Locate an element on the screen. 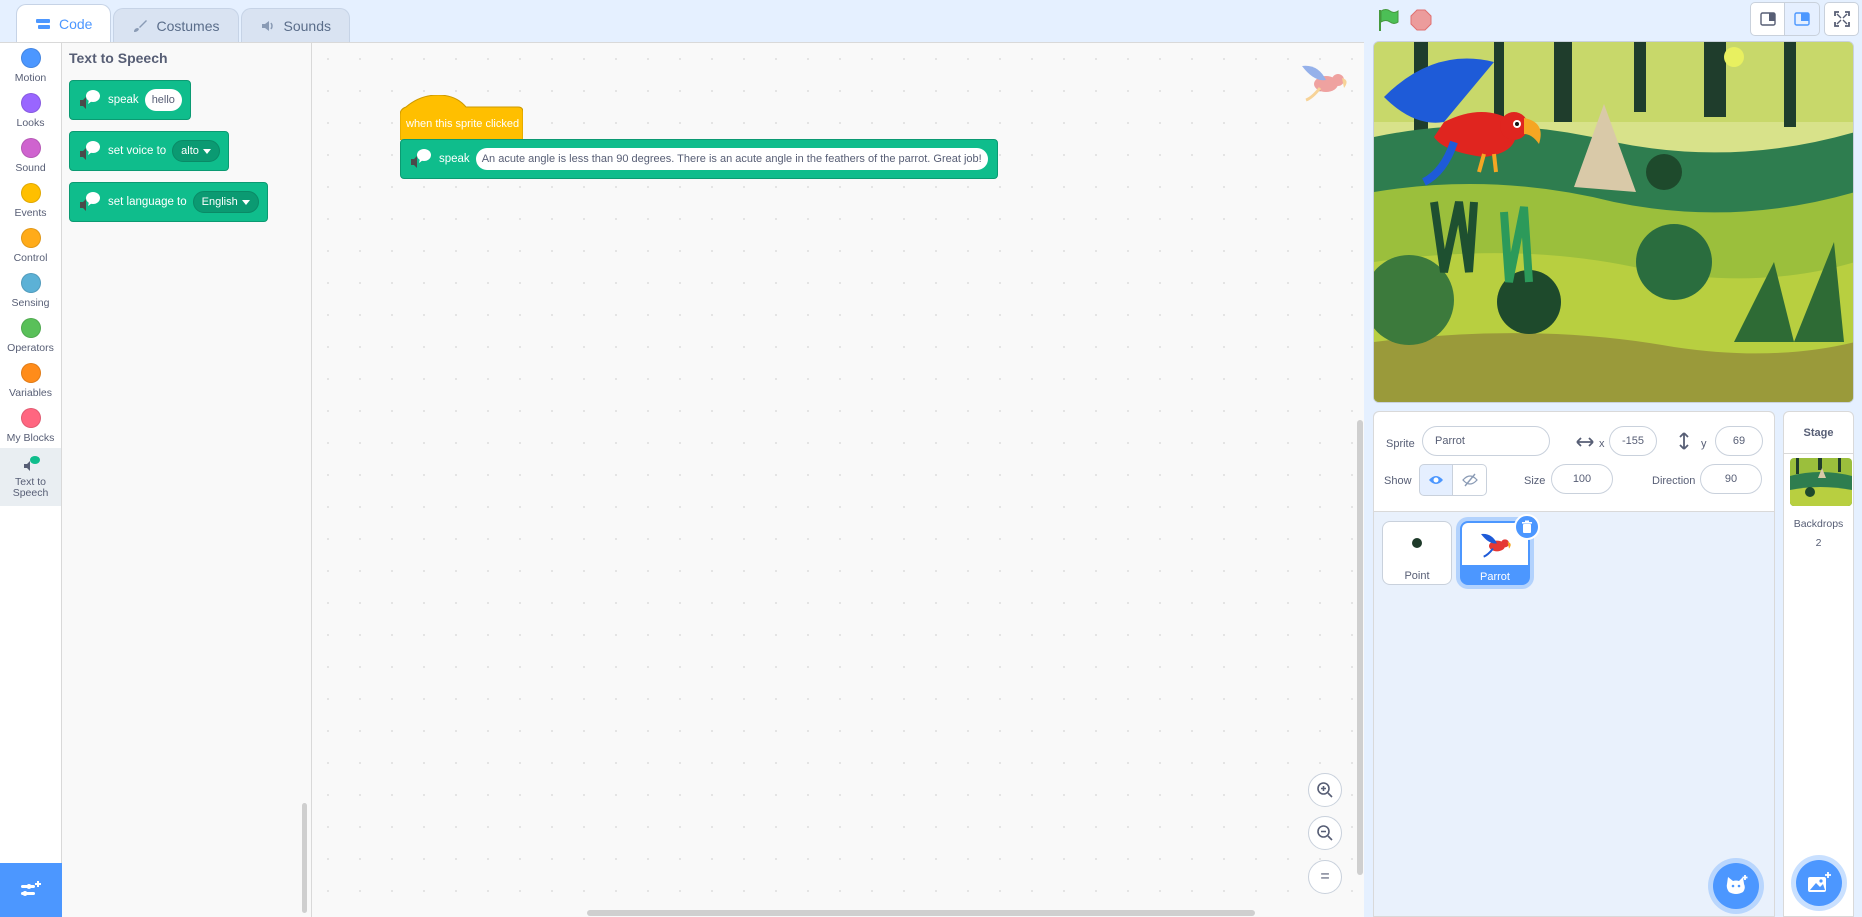  category-label: Sound is located at coordinates (30, 167).